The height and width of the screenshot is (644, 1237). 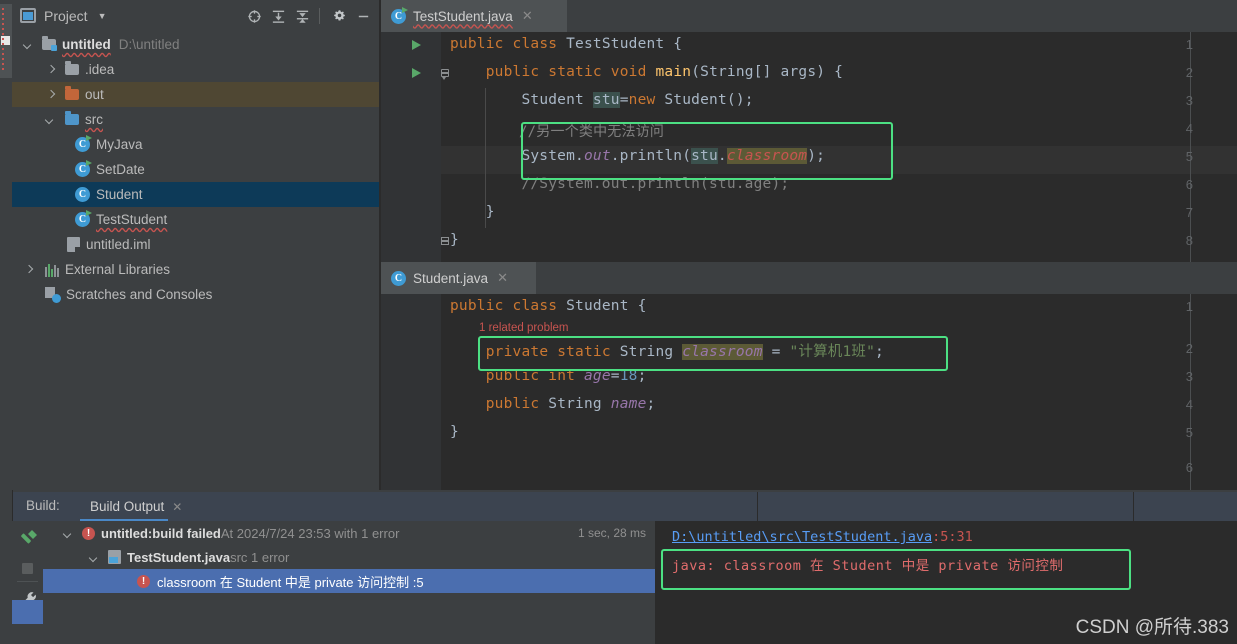 I want to click on tree-item-label: untitled.iml, so click(x=118, y=244).